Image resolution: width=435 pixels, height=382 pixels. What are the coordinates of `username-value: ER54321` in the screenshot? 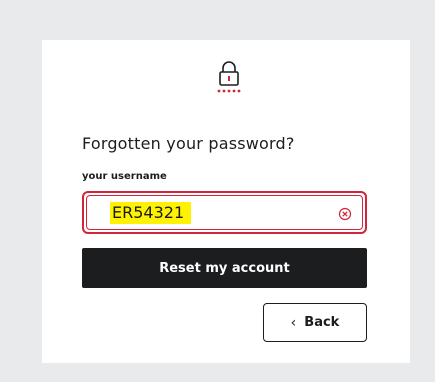 It's located at (151, 213).